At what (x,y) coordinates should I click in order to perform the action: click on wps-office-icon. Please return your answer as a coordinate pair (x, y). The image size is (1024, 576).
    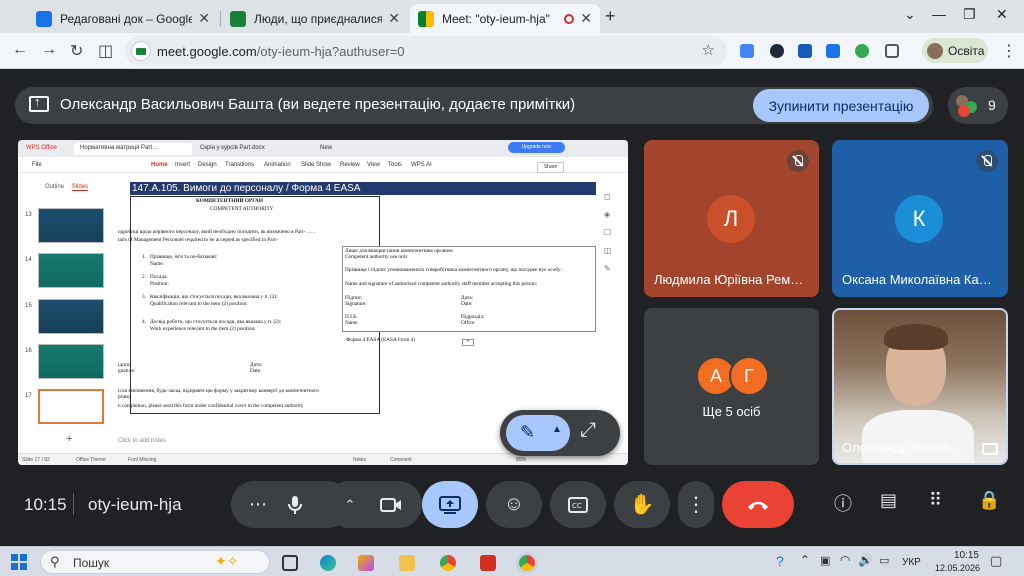
    Looking at the image, I should click on (488, 563).